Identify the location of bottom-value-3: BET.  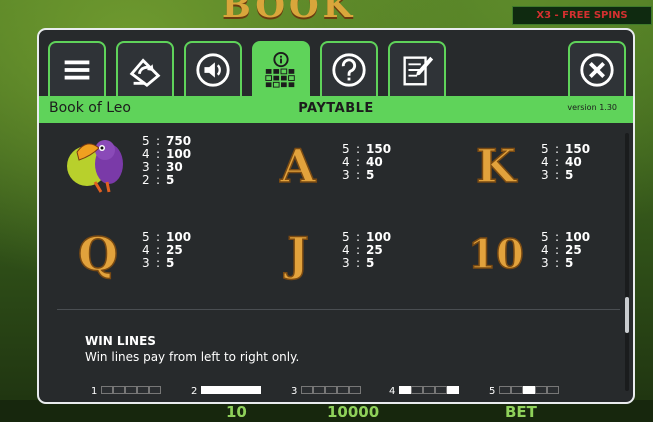
(521, 412).